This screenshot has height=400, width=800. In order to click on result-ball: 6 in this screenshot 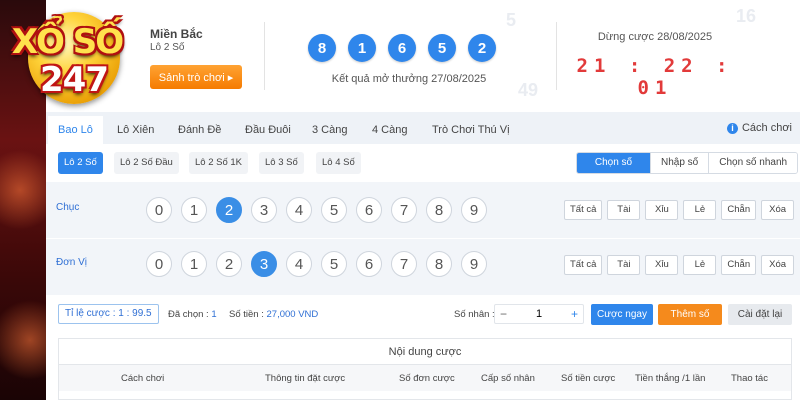, I will do `click(402, 48)`.